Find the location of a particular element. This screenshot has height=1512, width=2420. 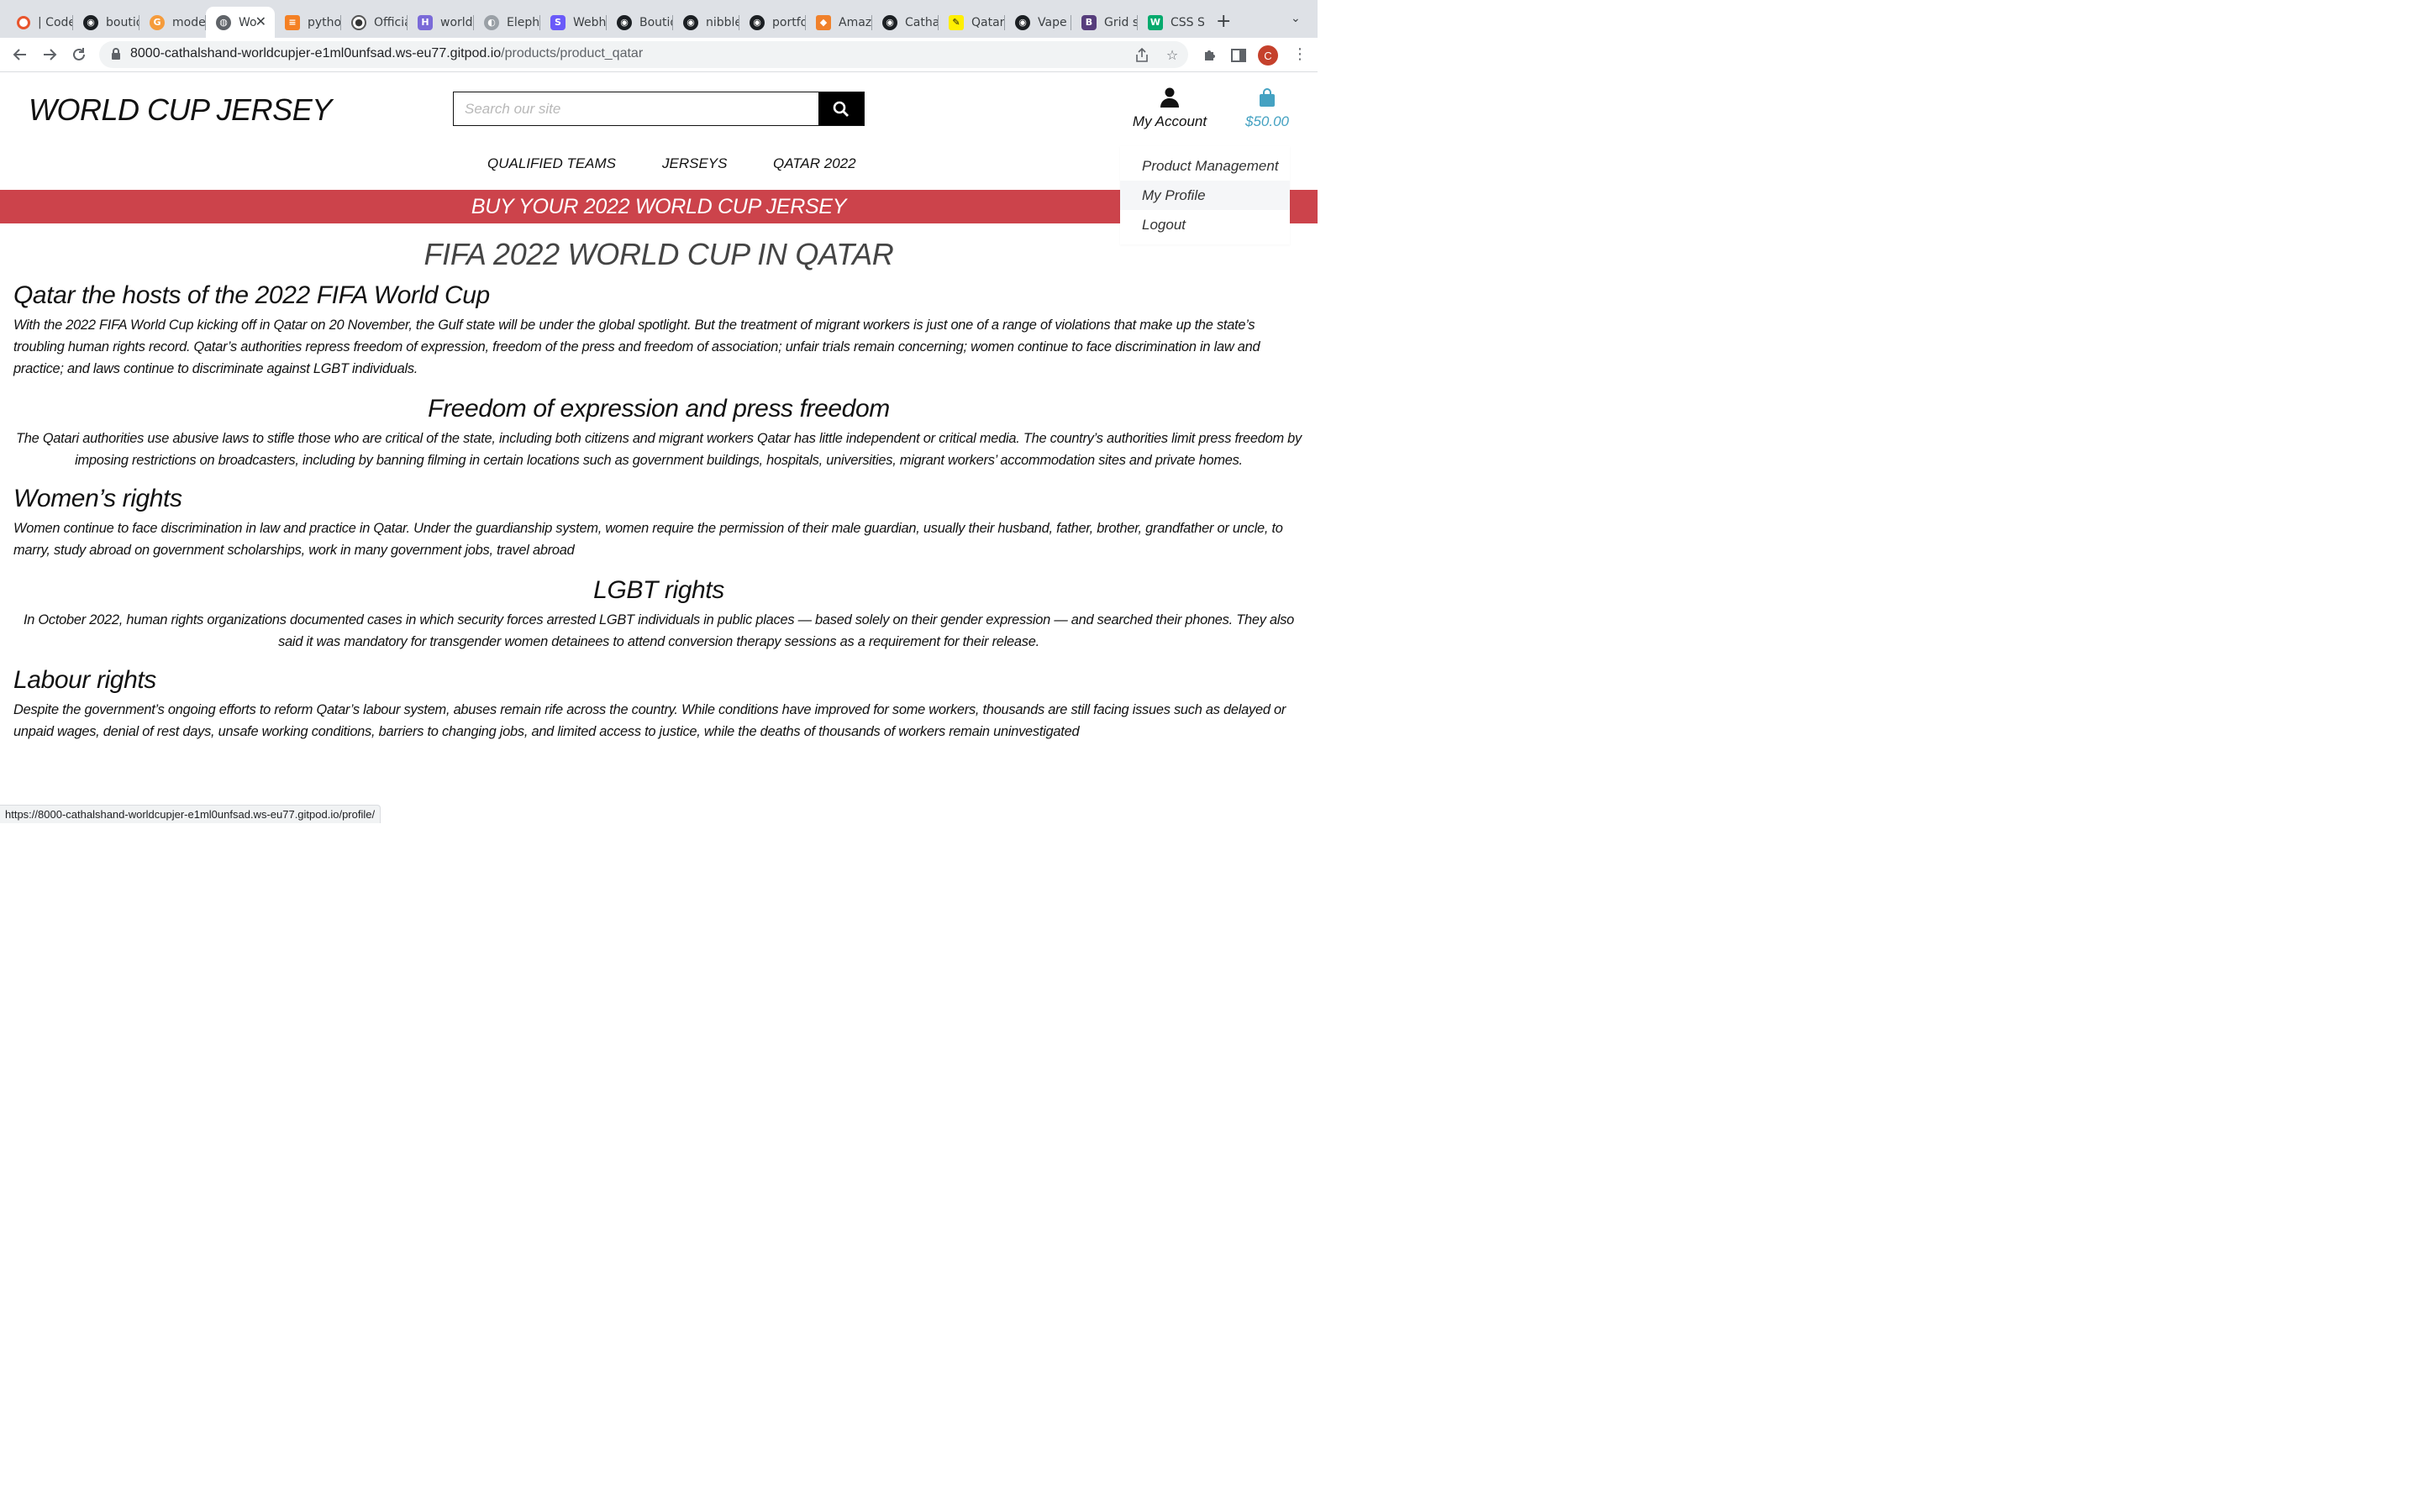

shopping-bag-link: $50.00 is located at coordinates (1267, 108).